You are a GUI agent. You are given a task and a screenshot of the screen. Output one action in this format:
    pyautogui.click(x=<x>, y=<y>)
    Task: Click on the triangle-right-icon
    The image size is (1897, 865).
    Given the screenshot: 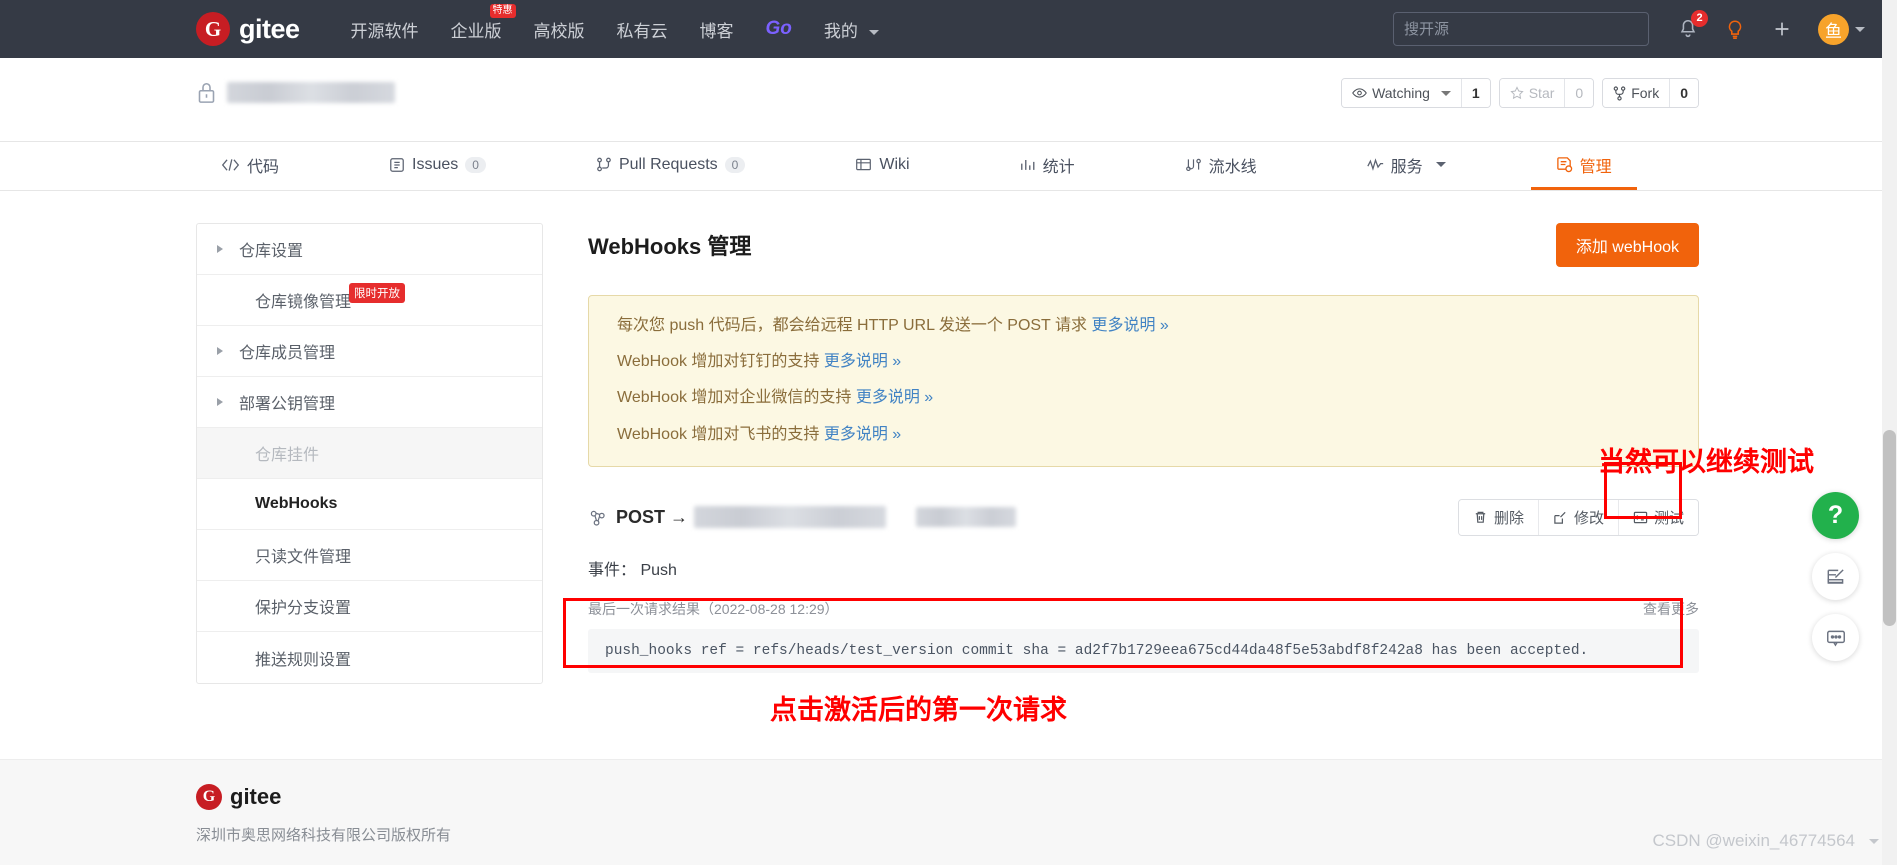 What is the action you would take?
    pyautogui.click(x=220, y=402)
    